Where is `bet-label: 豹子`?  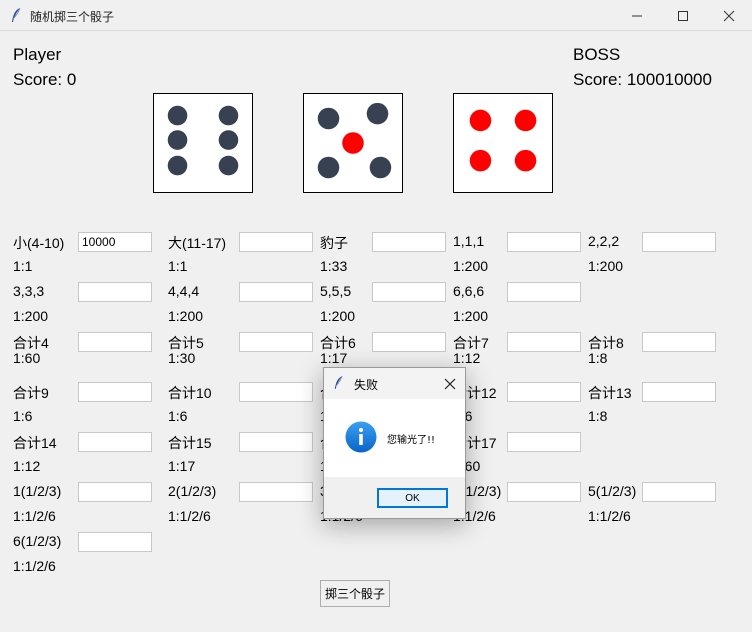
bet-label: 豹子 is located at coordinates (334, 243).